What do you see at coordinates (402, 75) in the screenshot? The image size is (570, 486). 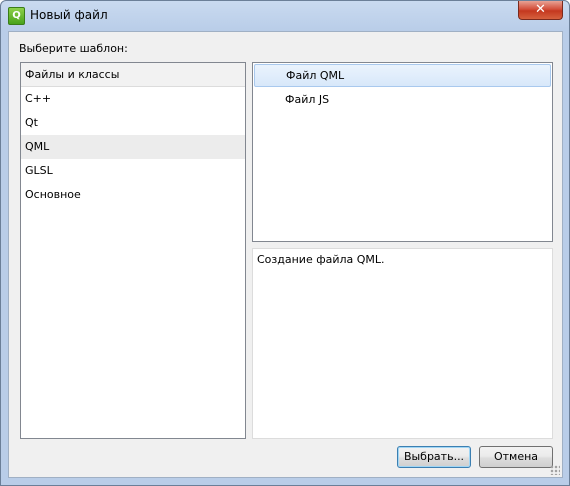 I see `template-item-qml-file: Файл QML` at bounding box center [402, 75].